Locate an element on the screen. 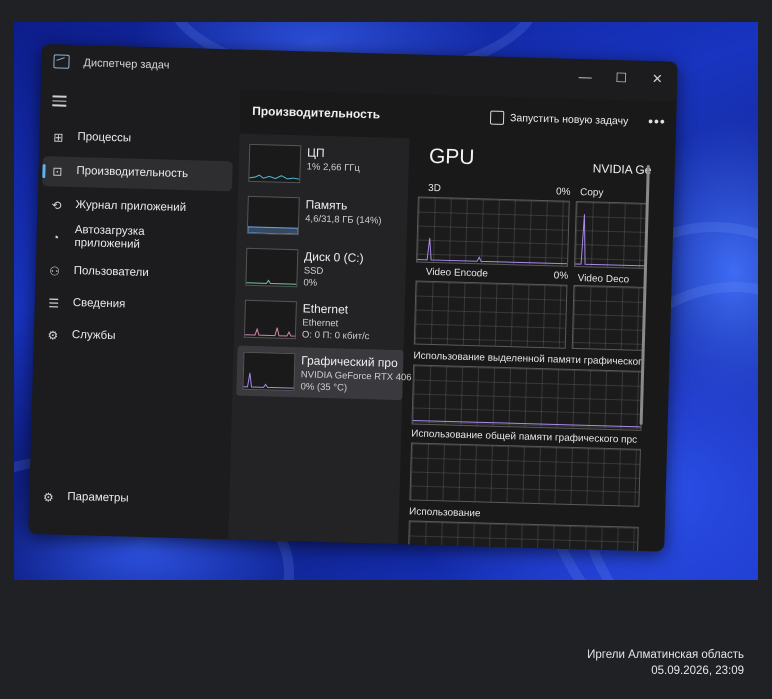 The image size is (772, 699). graph-copy is located at coordinates (610, 234).